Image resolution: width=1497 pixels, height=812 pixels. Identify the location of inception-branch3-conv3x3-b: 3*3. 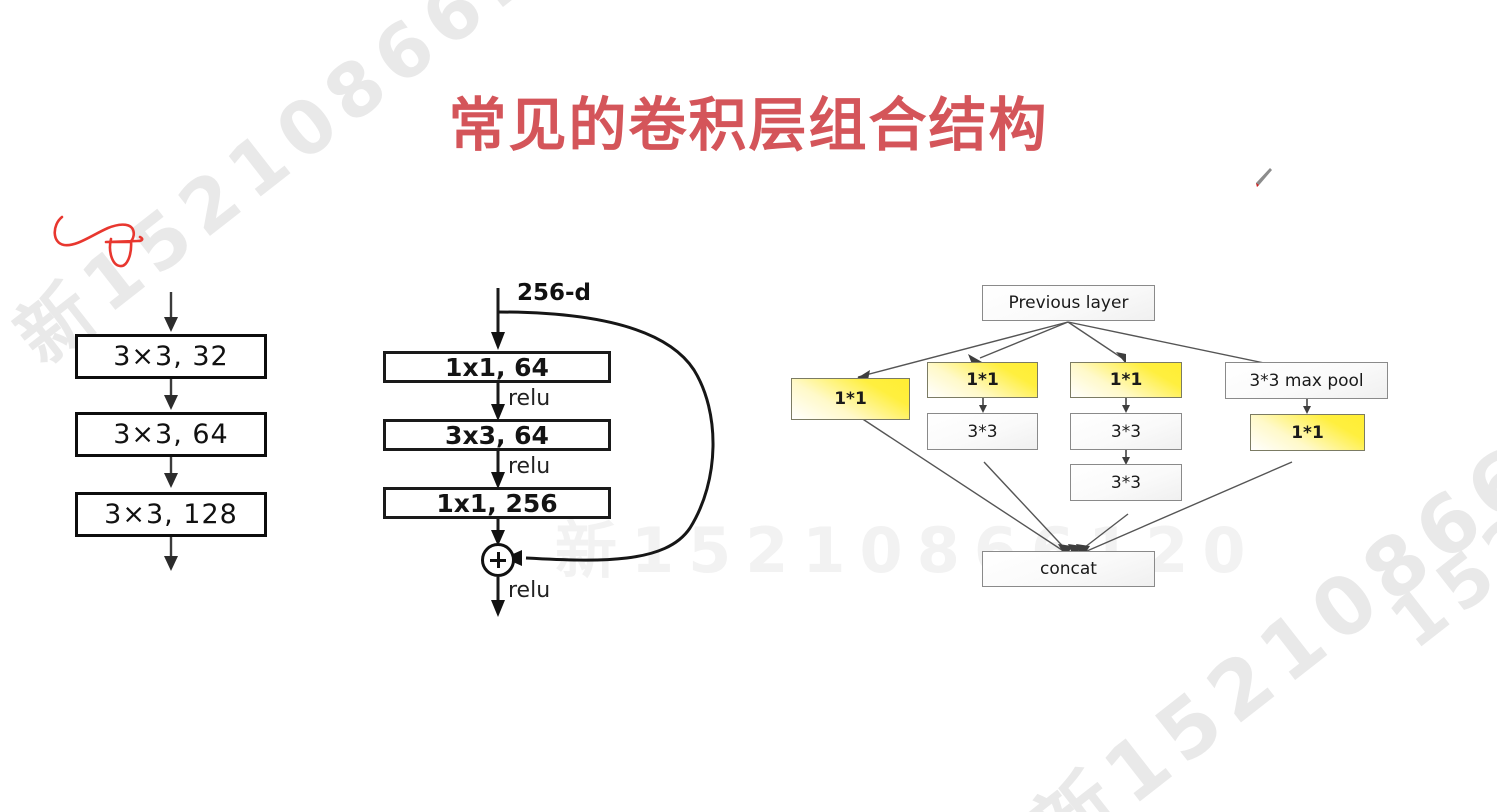
(1126, 482).